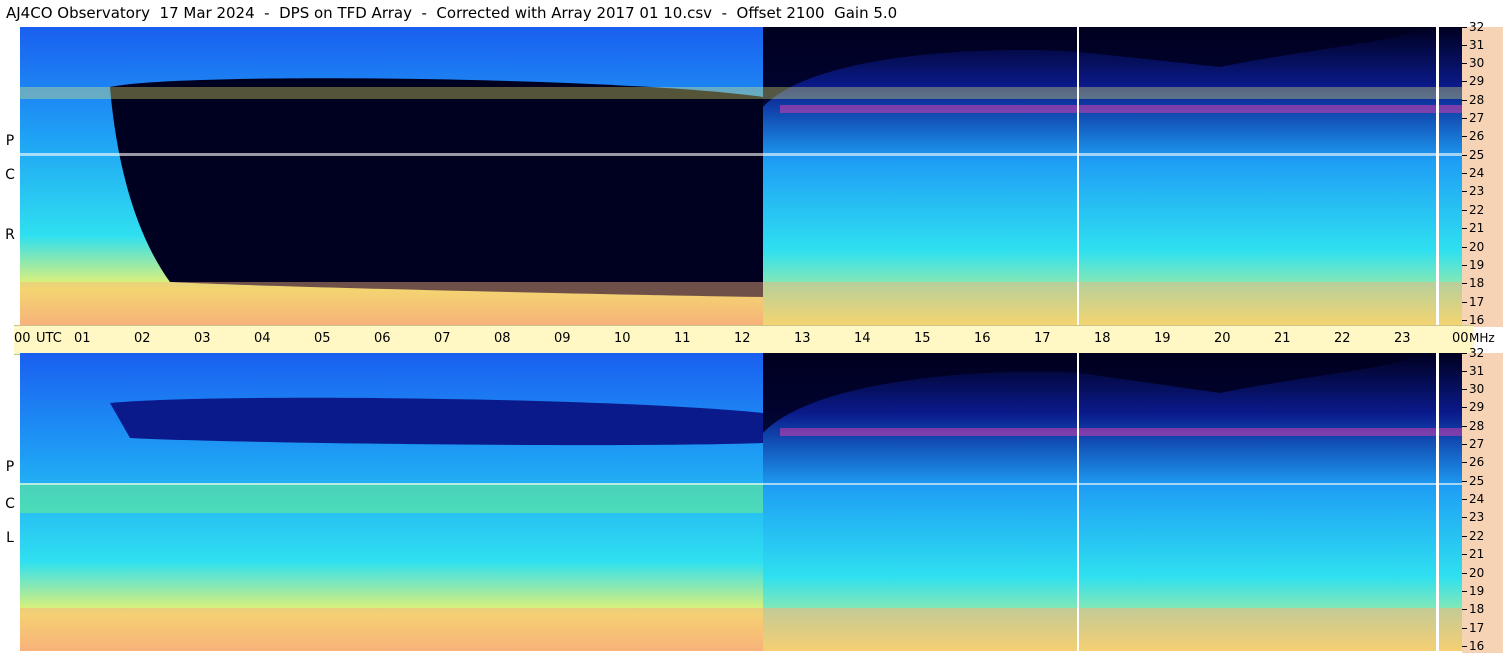  What do you see at coordinates (1402, 338) in the screenshot?
I see `time-label-23: 23` at bounding box center [1402, 338].